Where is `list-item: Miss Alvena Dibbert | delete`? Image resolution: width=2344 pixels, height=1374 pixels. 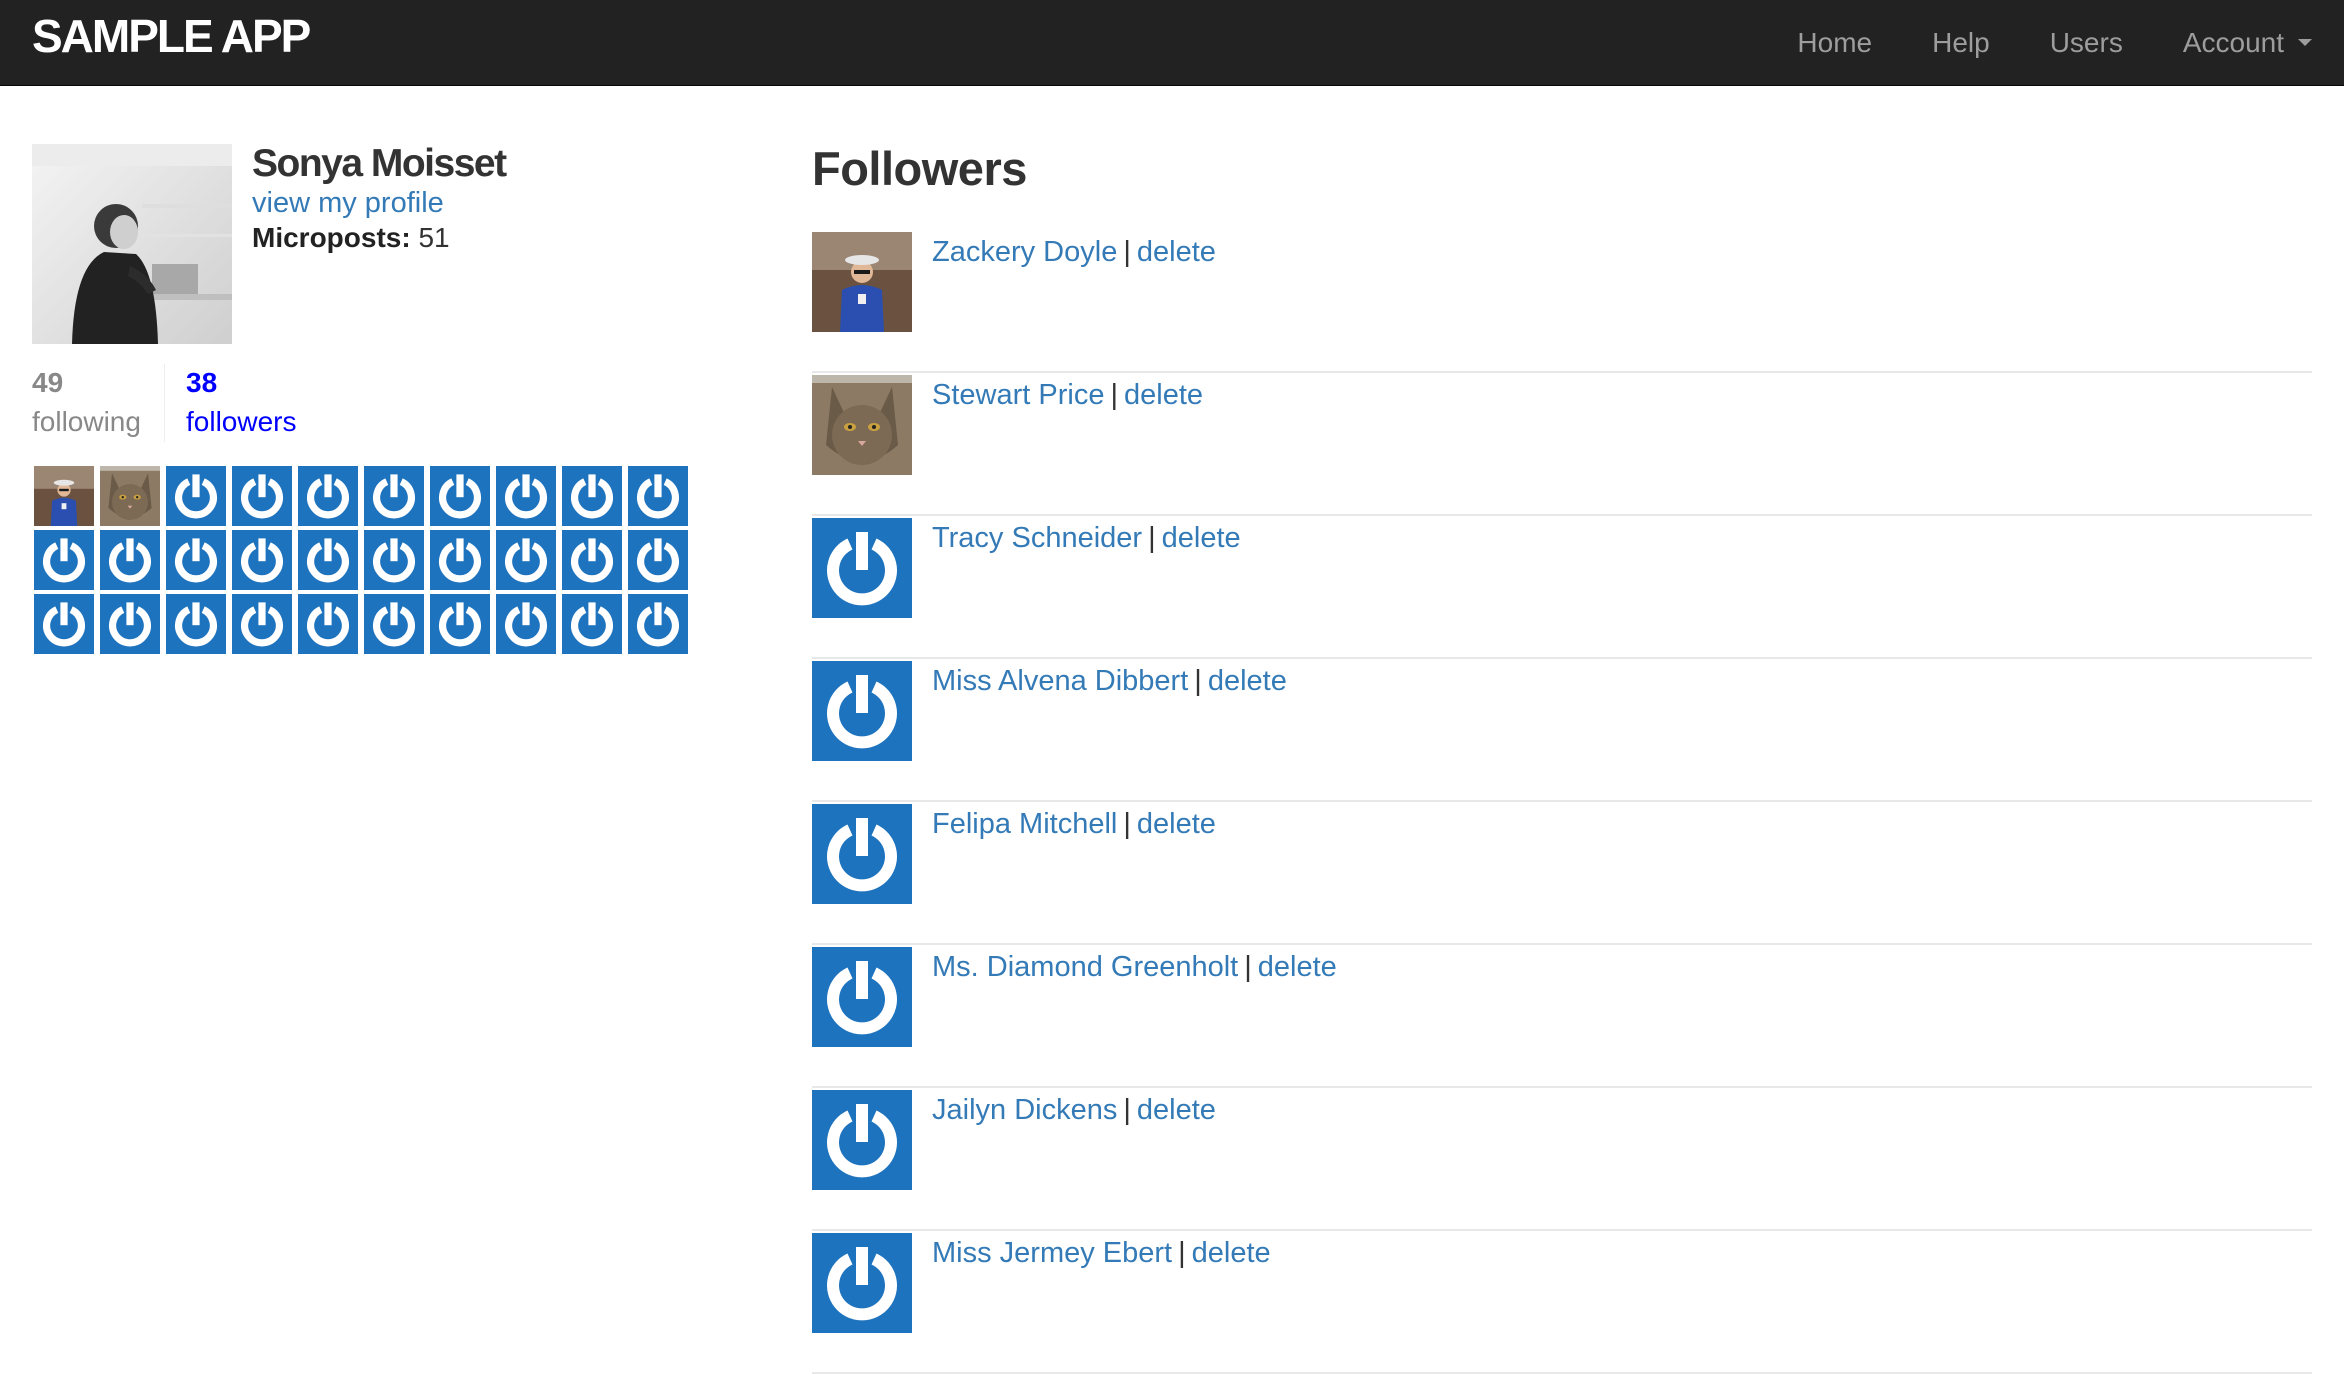 list-item: Miss Alvena Dibbert | delete is located at coordinates (1562, 730).